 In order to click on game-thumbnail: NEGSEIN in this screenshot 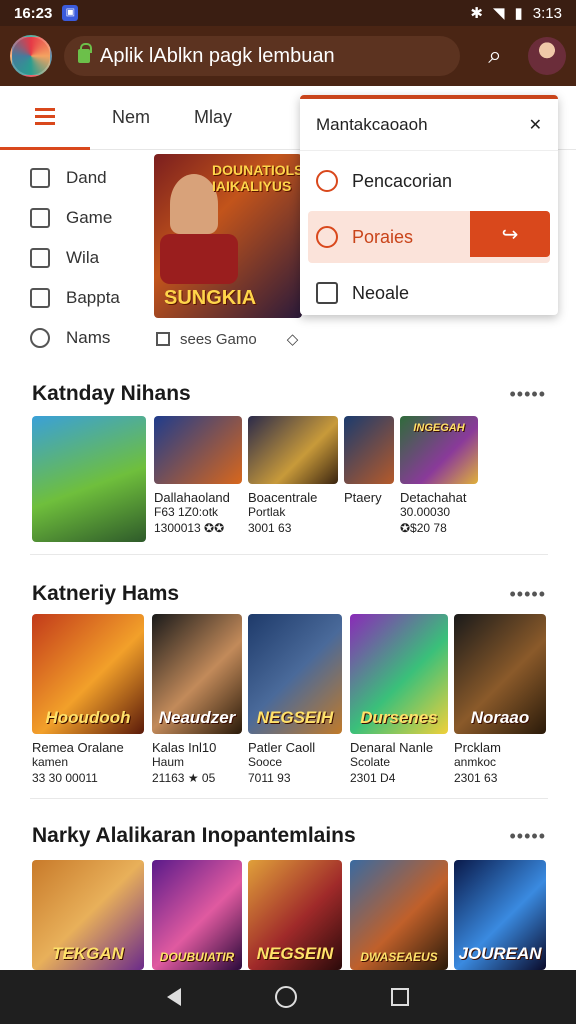, I will do `click(295, 915)`.